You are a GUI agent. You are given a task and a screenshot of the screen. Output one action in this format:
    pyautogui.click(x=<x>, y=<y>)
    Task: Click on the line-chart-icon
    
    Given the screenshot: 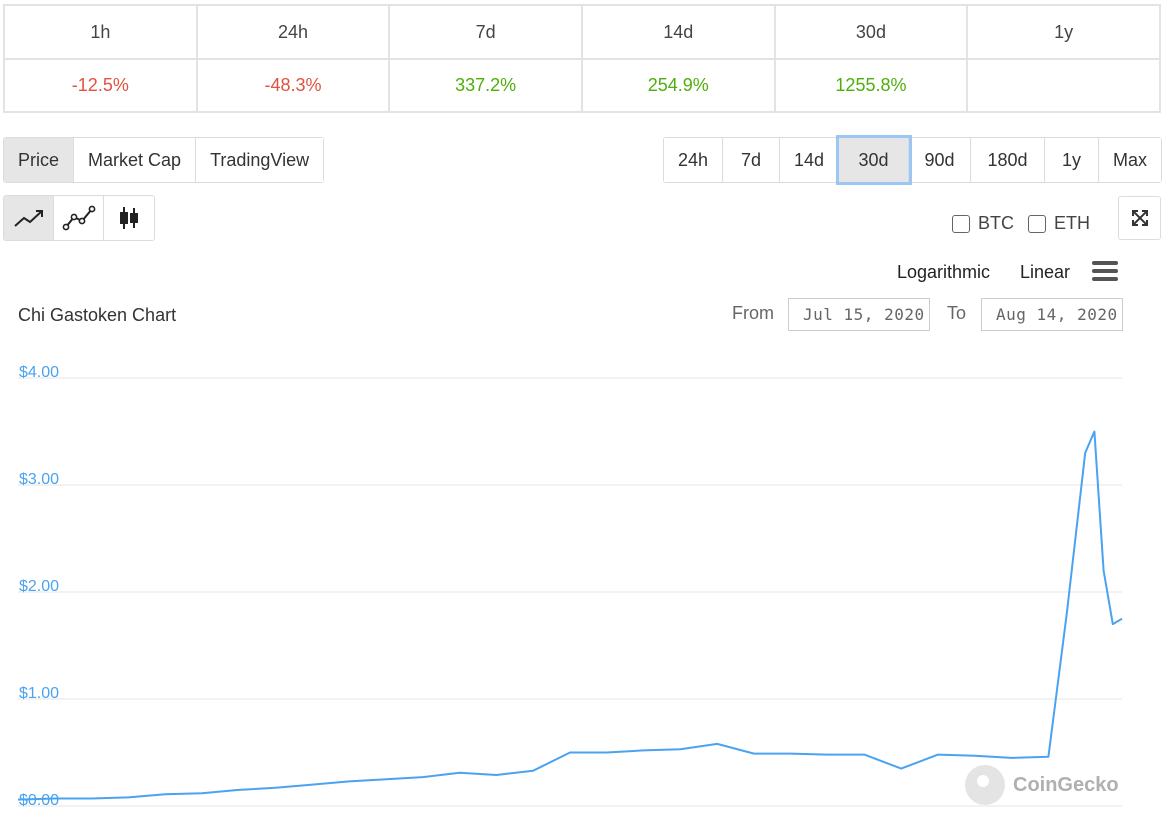 What is the action you would take?
    pyautogui.click(x=28, y=218)
    